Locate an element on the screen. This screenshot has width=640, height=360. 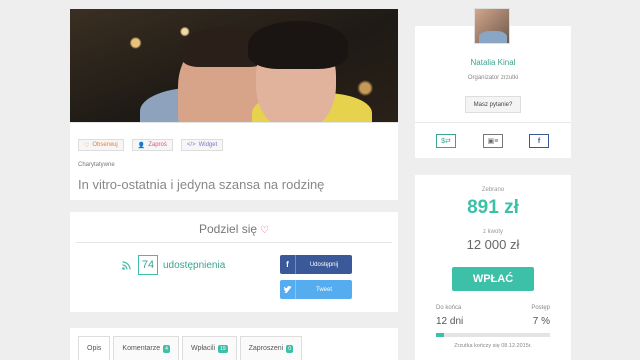
ask-question-button: Masz pytanie? is located at coordinates (493, 104).